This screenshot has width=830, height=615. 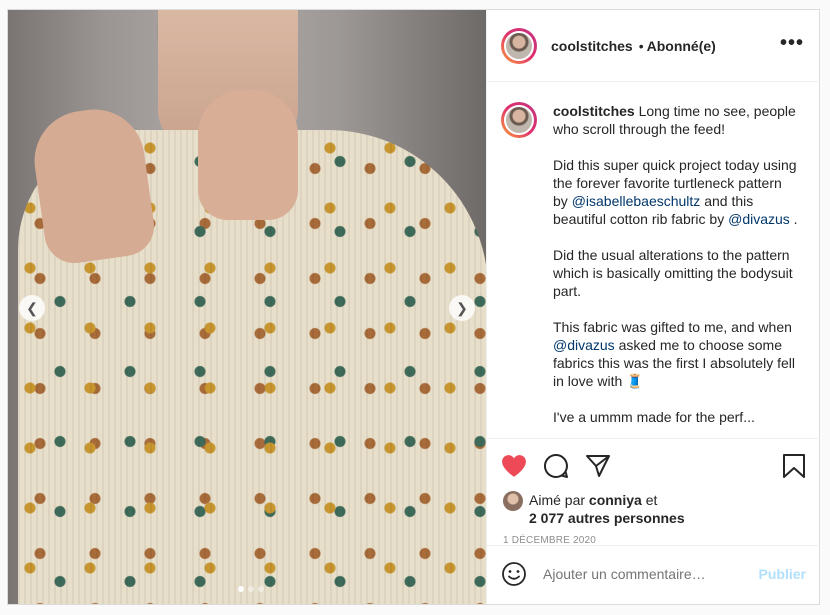 I want to click on follow-status: Abonné(e), so click(x=681, y=46).